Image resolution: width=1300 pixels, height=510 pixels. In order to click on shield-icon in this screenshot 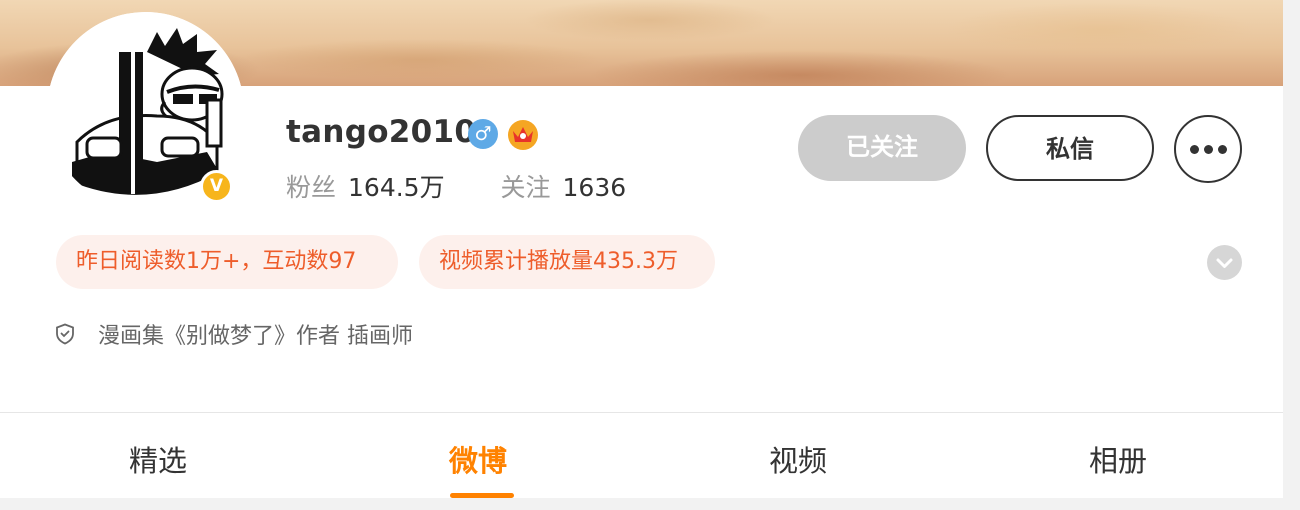, I will do `click(65, 334)`.